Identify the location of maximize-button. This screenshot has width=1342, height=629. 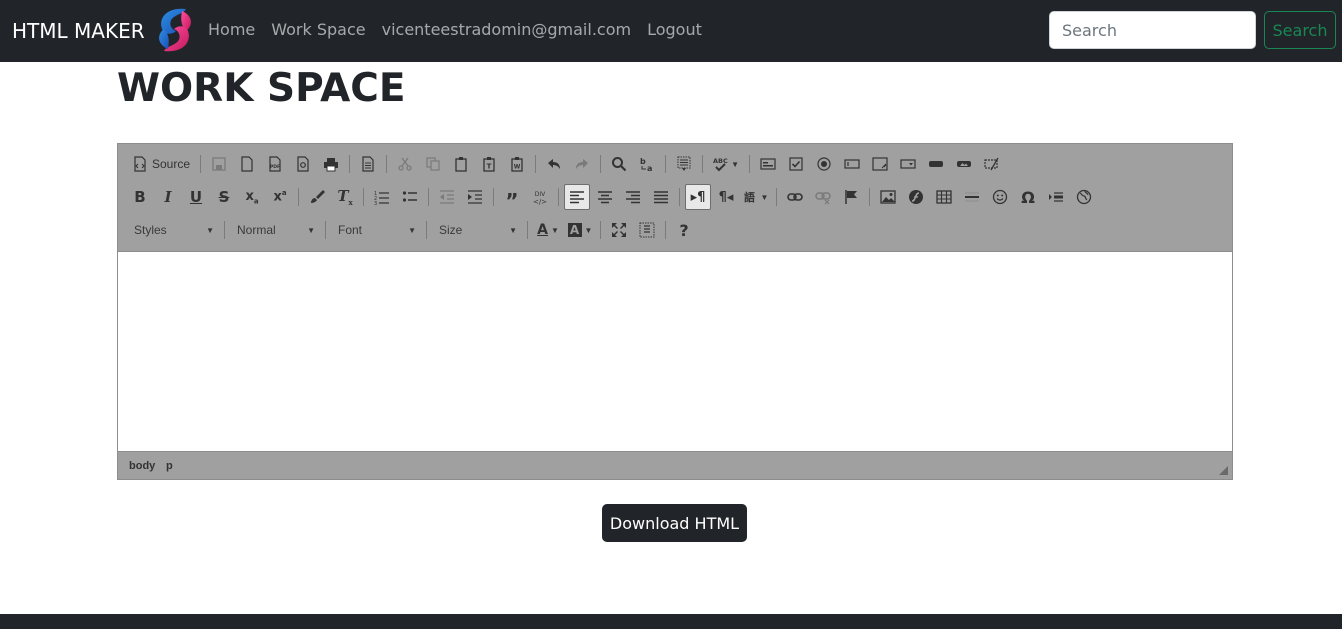
(619, 230).